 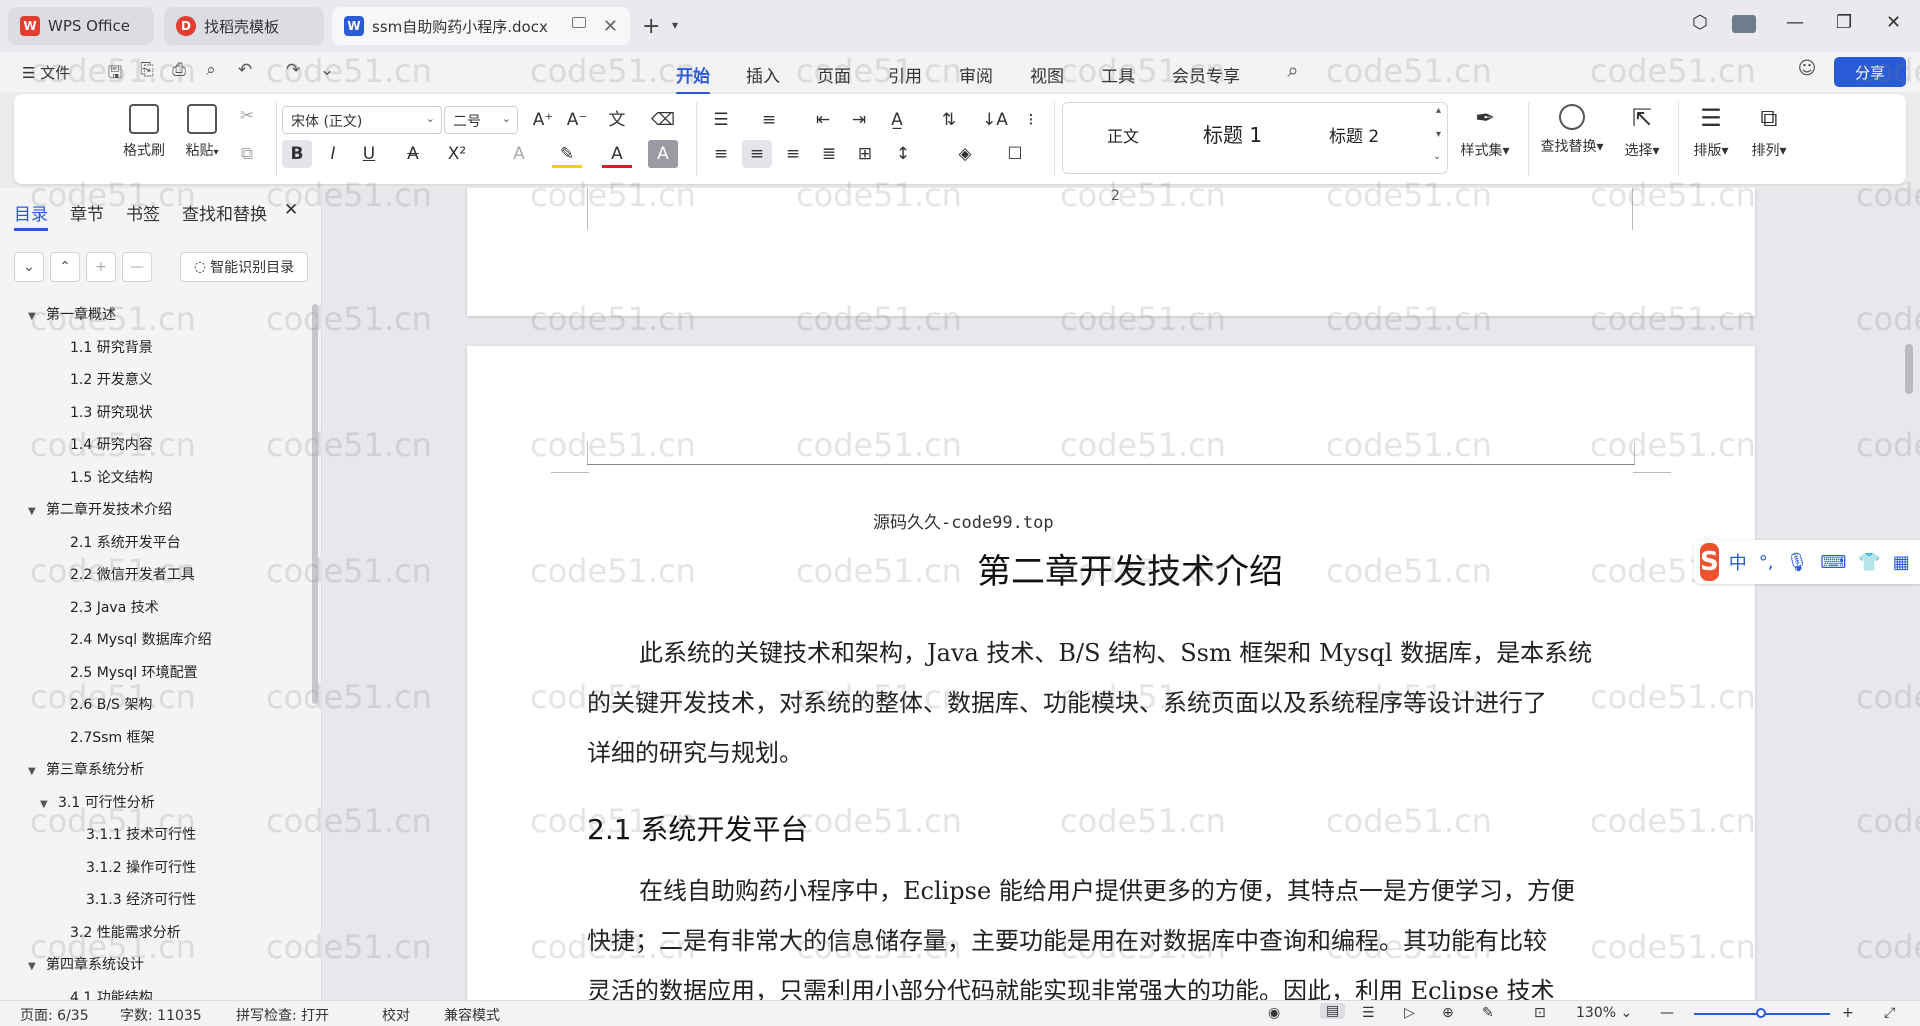 I want to click on avatar, so click(x=1744, y=24).